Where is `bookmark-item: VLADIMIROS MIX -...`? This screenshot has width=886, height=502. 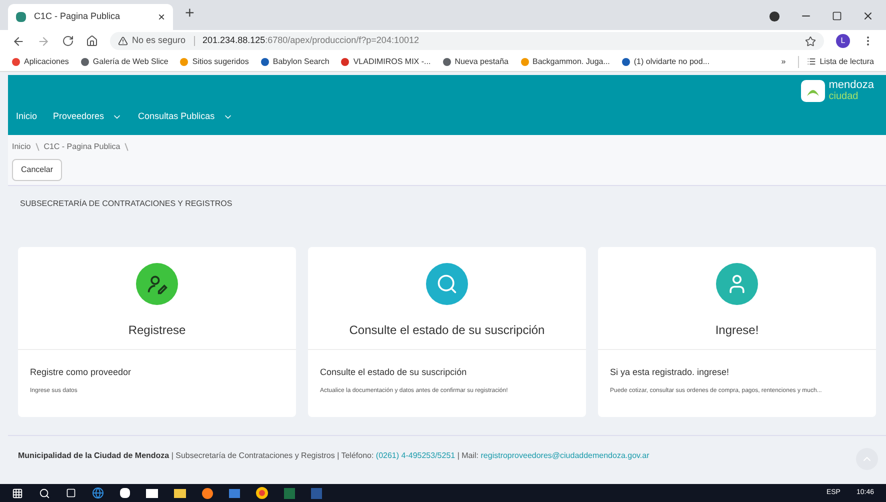
bookmark-item: VLADIMIROS MIX -... is located at coordinates (386, 62).